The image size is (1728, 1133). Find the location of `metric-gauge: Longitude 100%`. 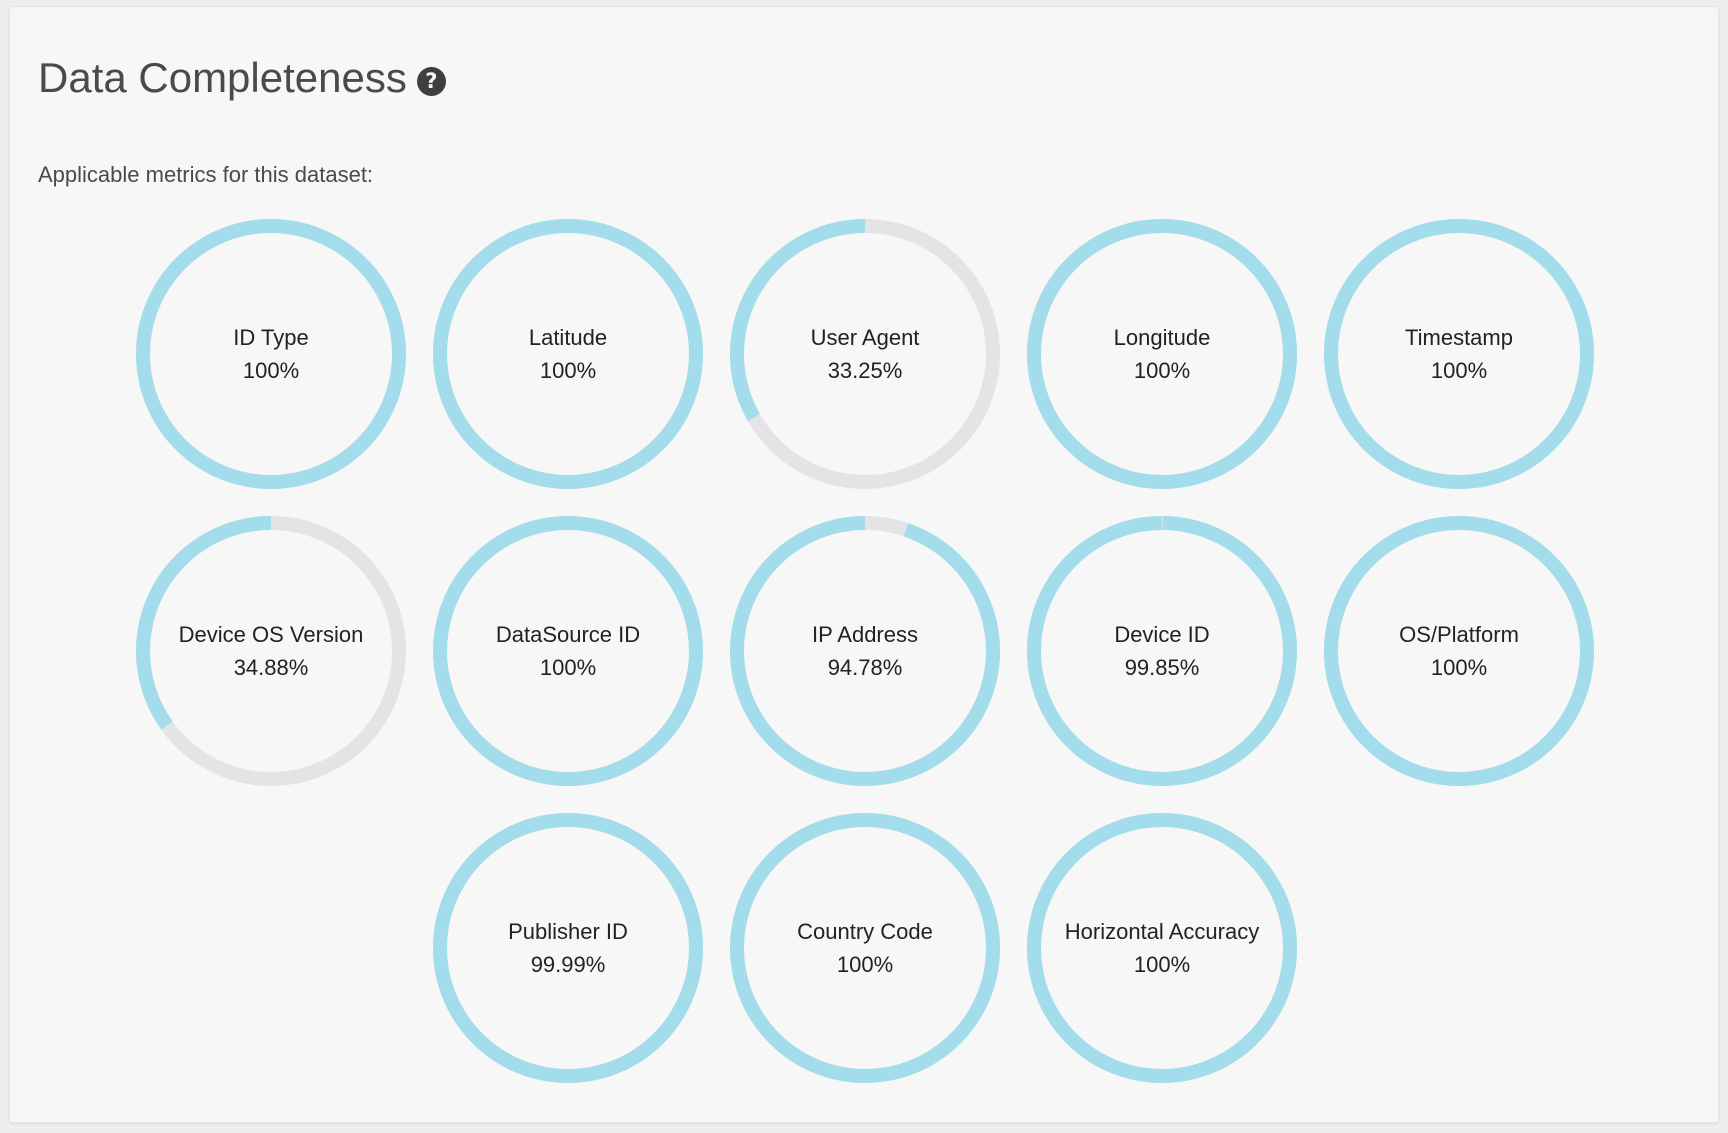

metric-gauge: Longitude 100% is located at coordinates (1162, 354).